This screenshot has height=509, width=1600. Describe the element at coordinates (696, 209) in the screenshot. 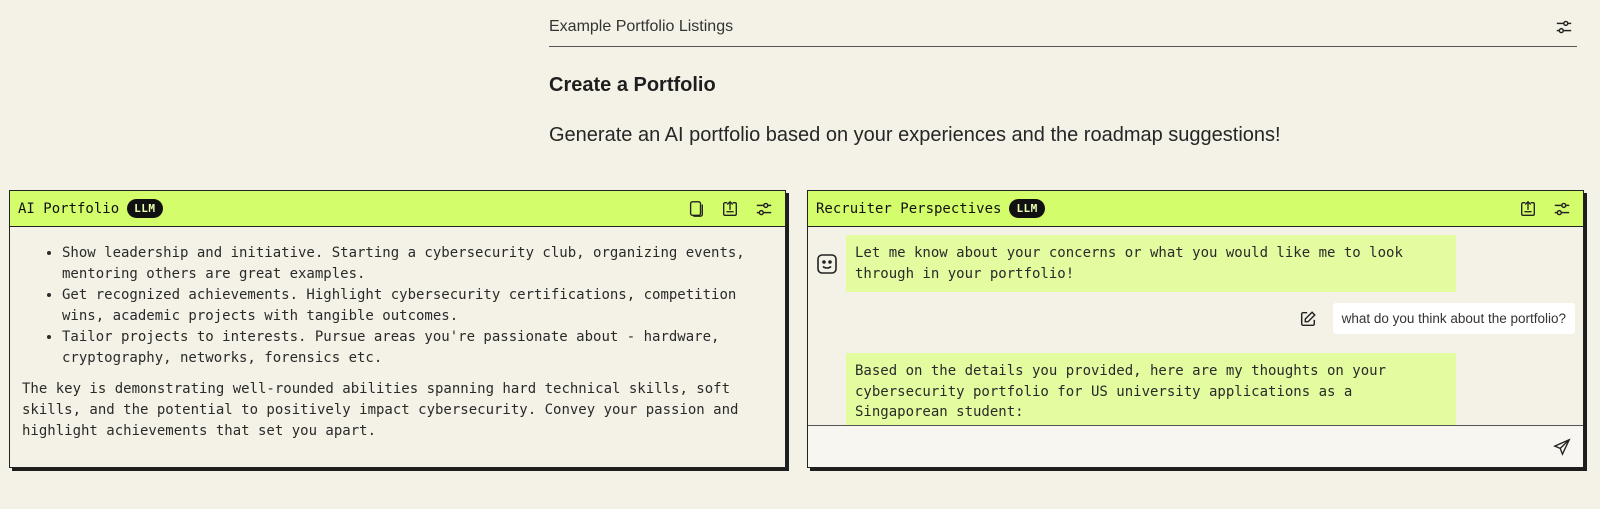

I see `copy-icon` at that location.